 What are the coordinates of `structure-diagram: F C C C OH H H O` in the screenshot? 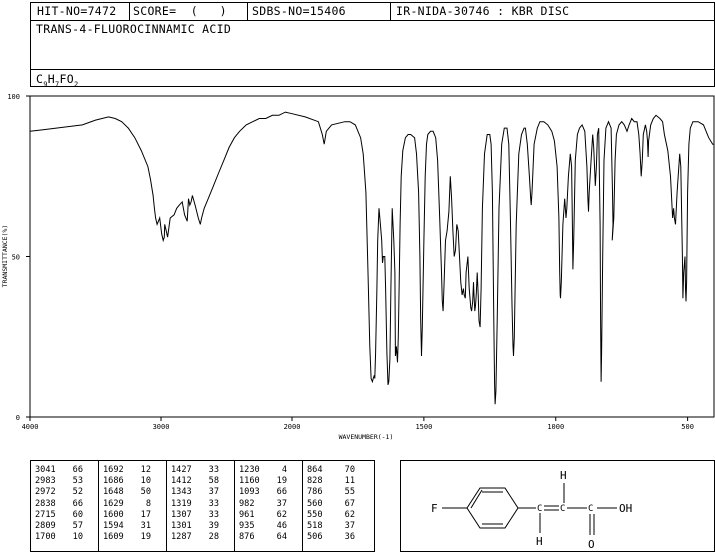 It's located at (531, 510).